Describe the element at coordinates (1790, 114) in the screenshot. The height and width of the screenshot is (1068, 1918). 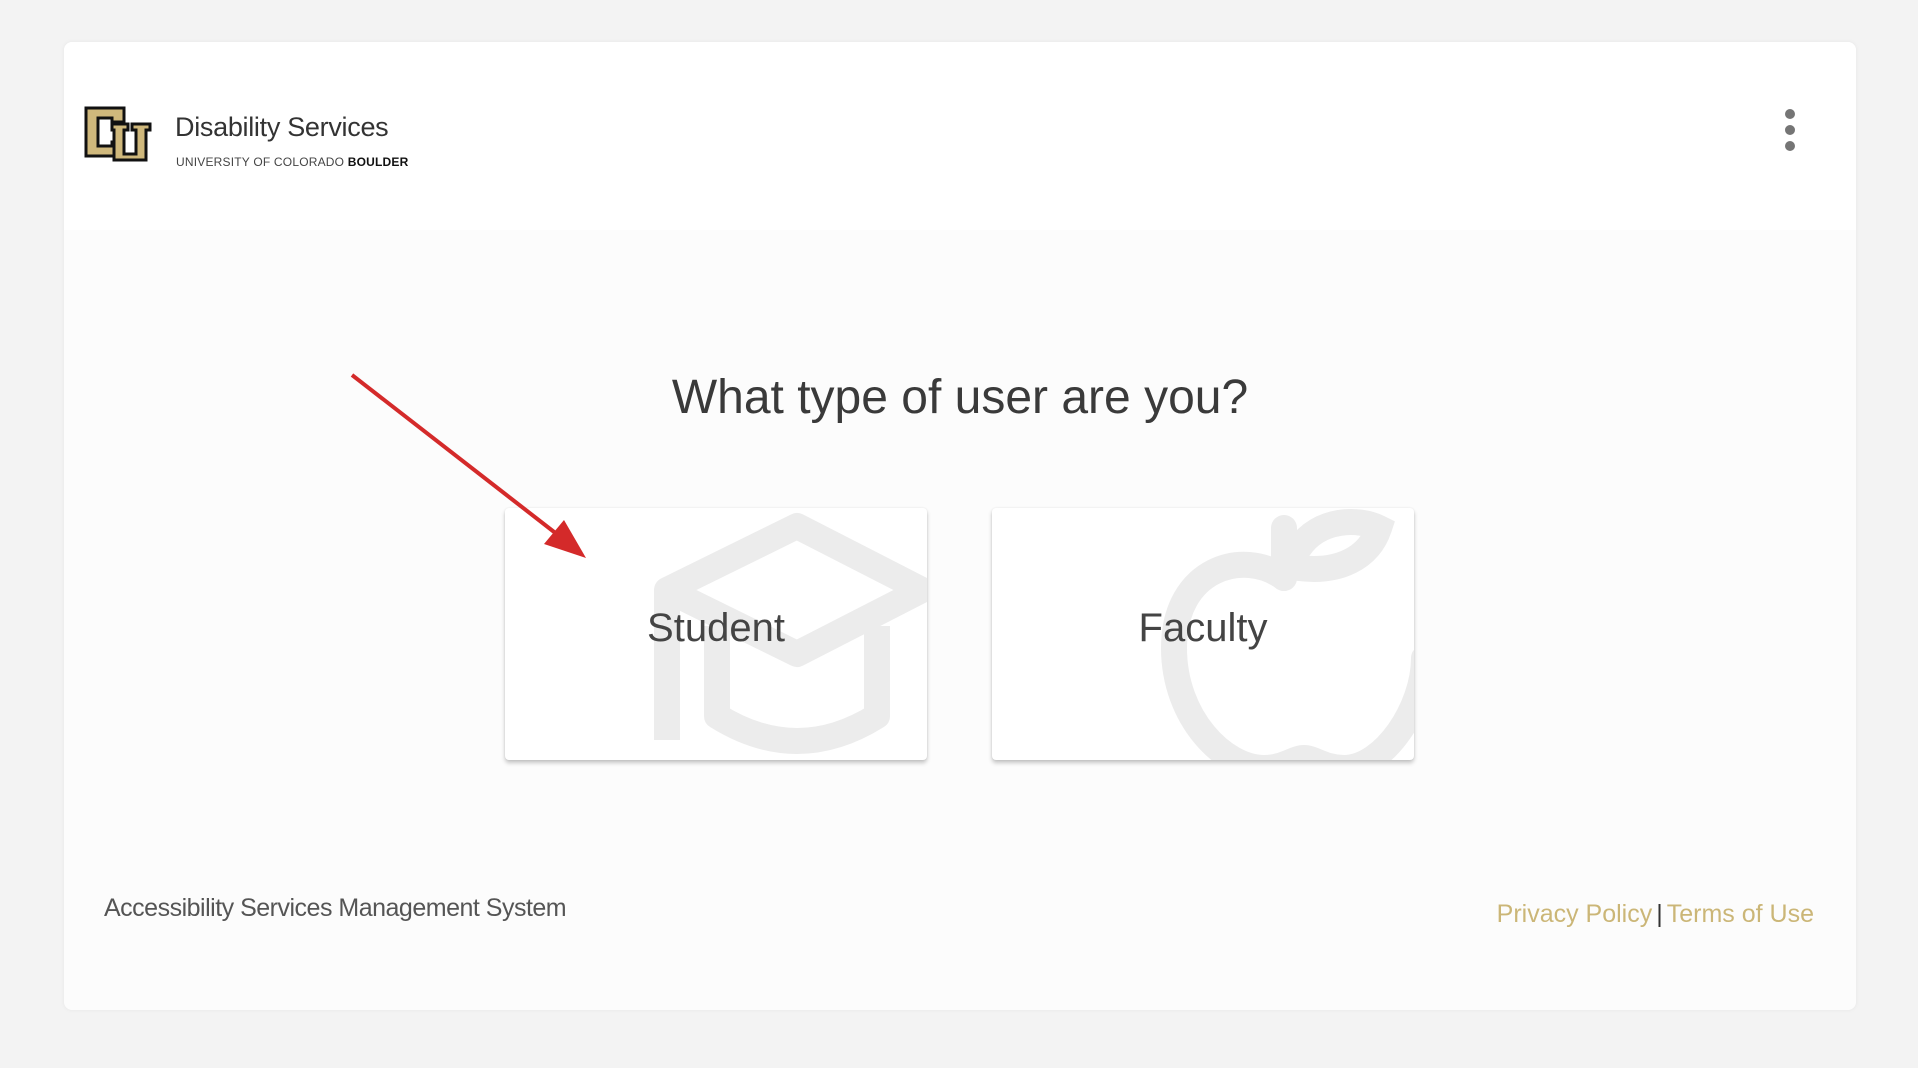
I see `more-vert-icon` at that location.